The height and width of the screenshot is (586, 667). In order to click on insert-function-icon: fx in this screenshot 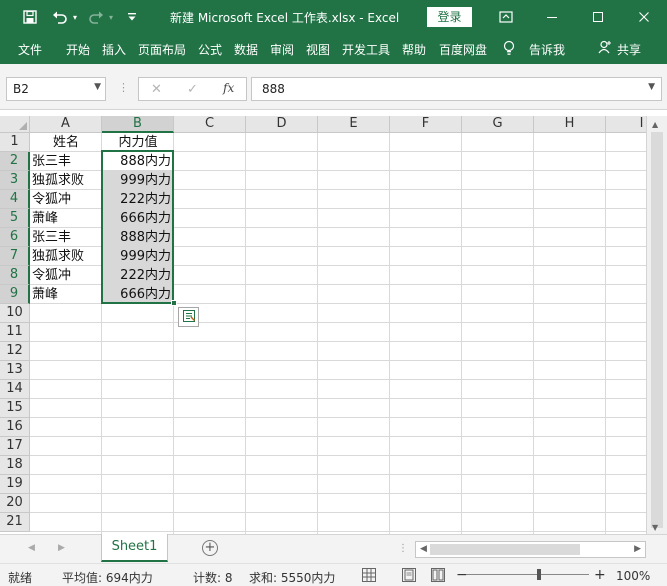, I will do `click(228, 88)`.